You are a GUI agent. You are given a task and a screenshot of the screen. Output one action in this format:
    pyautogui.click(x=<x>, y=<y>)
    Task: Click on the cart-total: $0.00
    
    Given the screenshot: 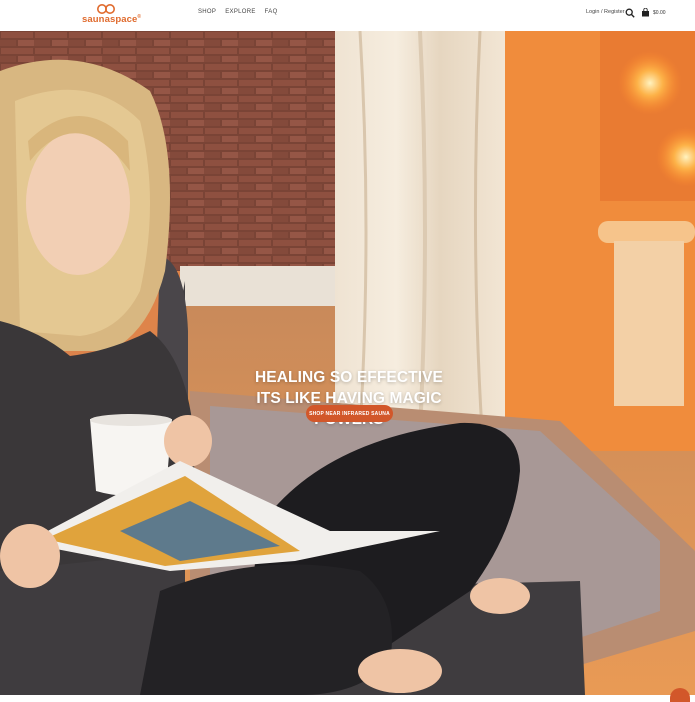 What is the action you would take?
    pyautogui.click(x=659, y=12)
    